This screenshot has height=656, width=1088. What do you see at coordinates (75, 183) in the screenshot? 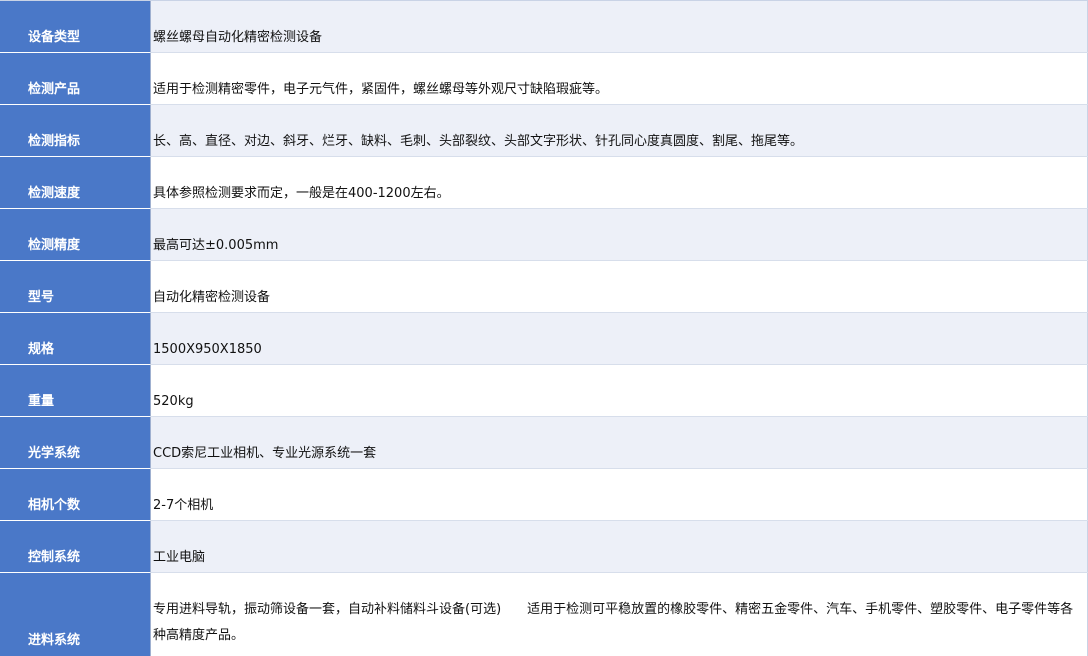
I see `spec-label: 检测速度` at bounding box center [75, 183].